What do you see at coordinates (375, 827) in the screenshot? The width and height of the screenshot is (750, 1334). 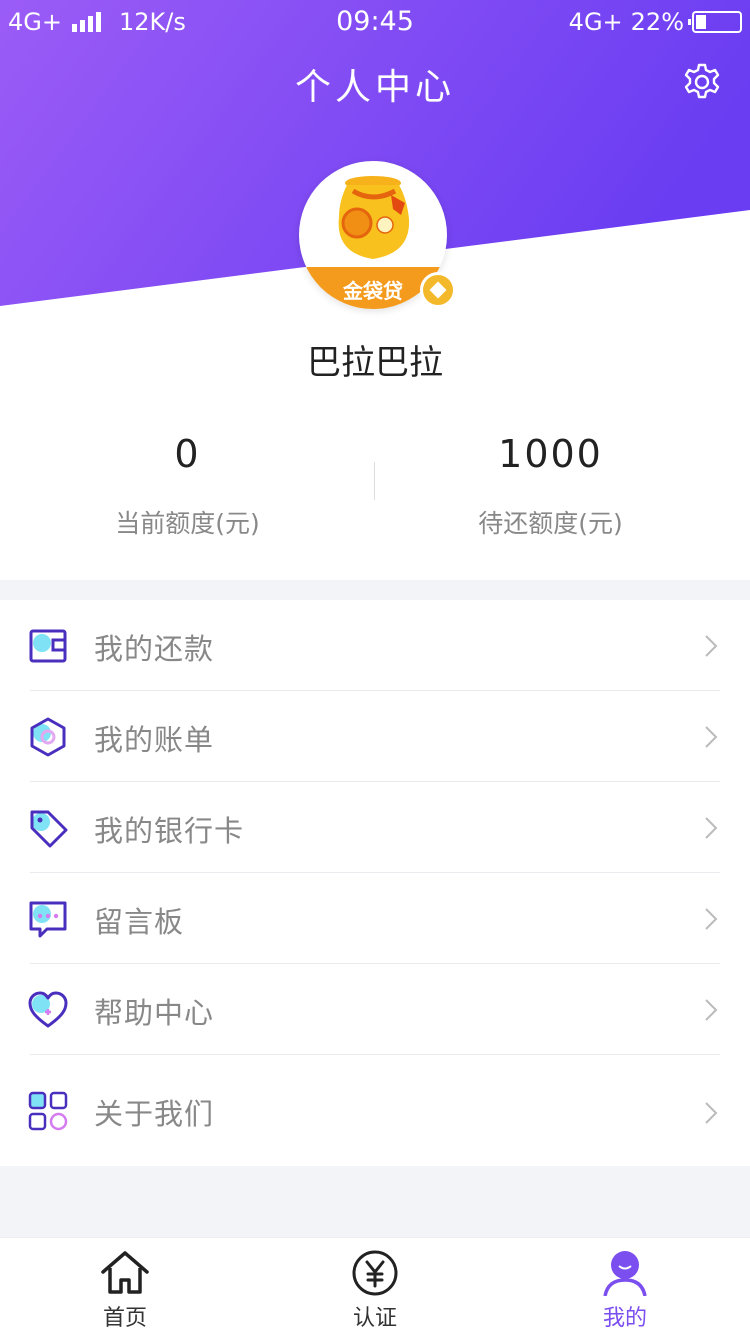 I see `menu-item-my-bank-card: 我的银行卡` at bounding box center [375, 827].